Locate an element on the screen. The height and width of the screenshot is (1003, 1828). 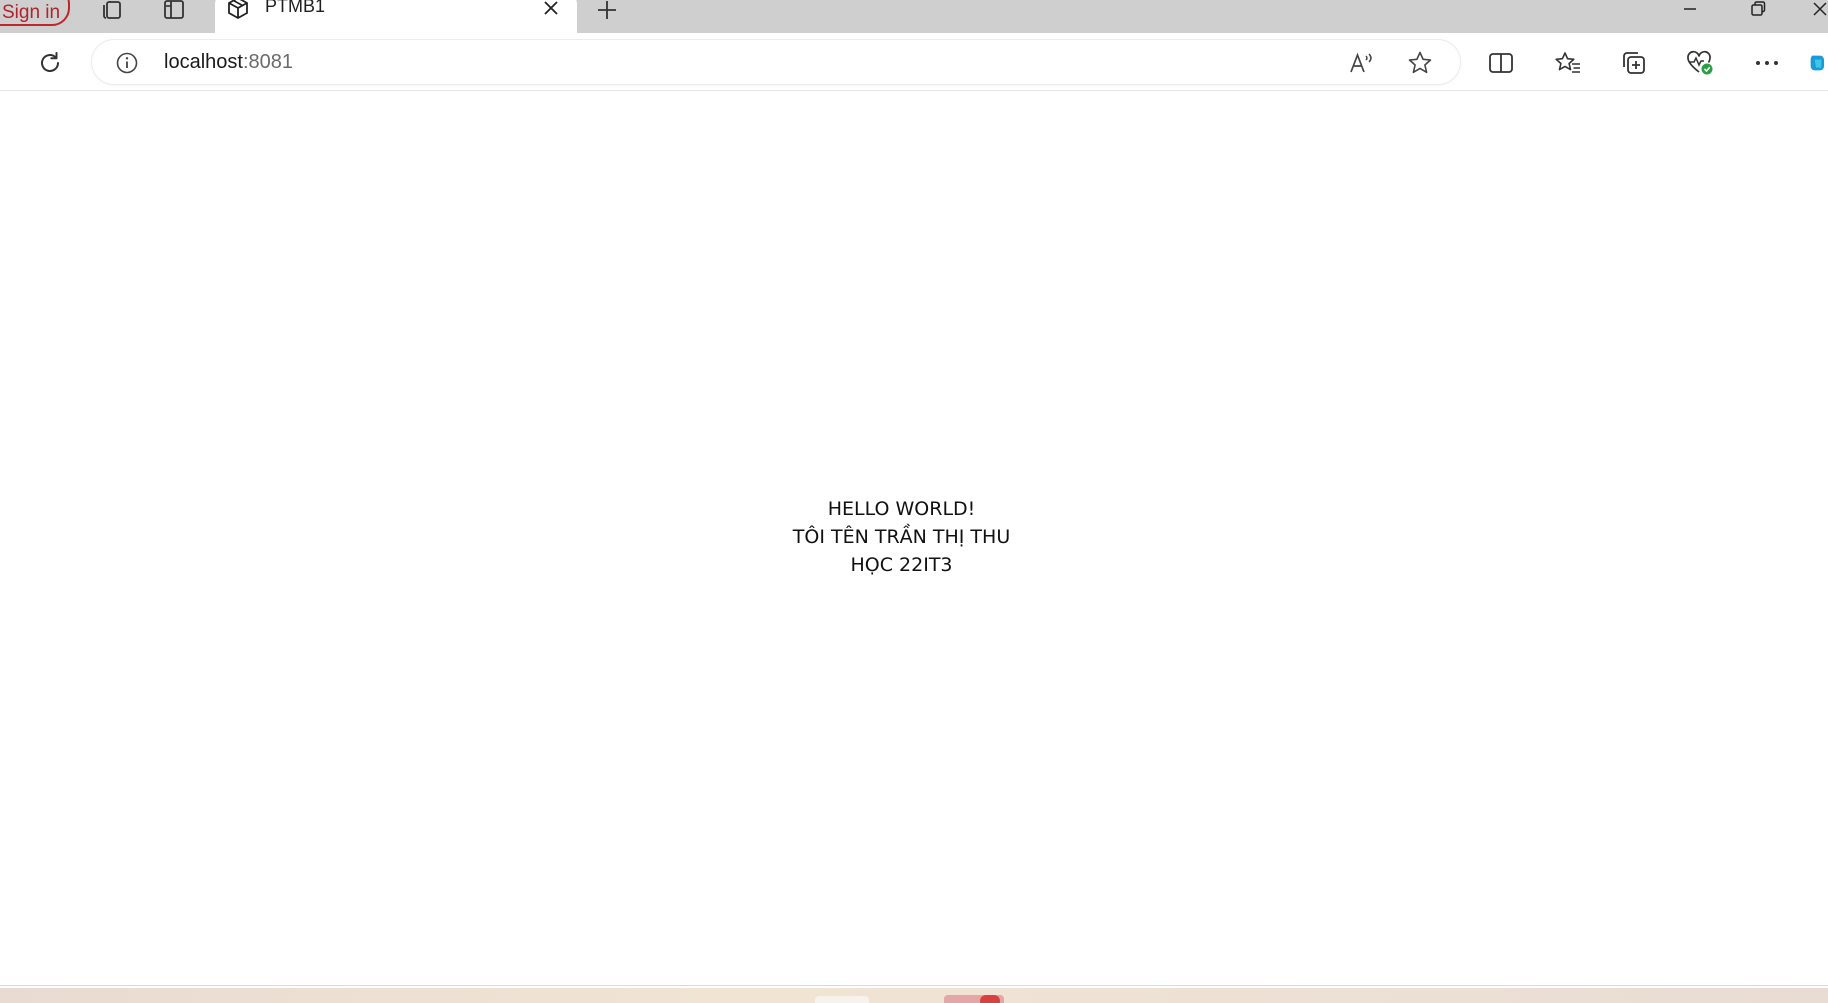
copilot-icon is located at coordinates (1818, 63).